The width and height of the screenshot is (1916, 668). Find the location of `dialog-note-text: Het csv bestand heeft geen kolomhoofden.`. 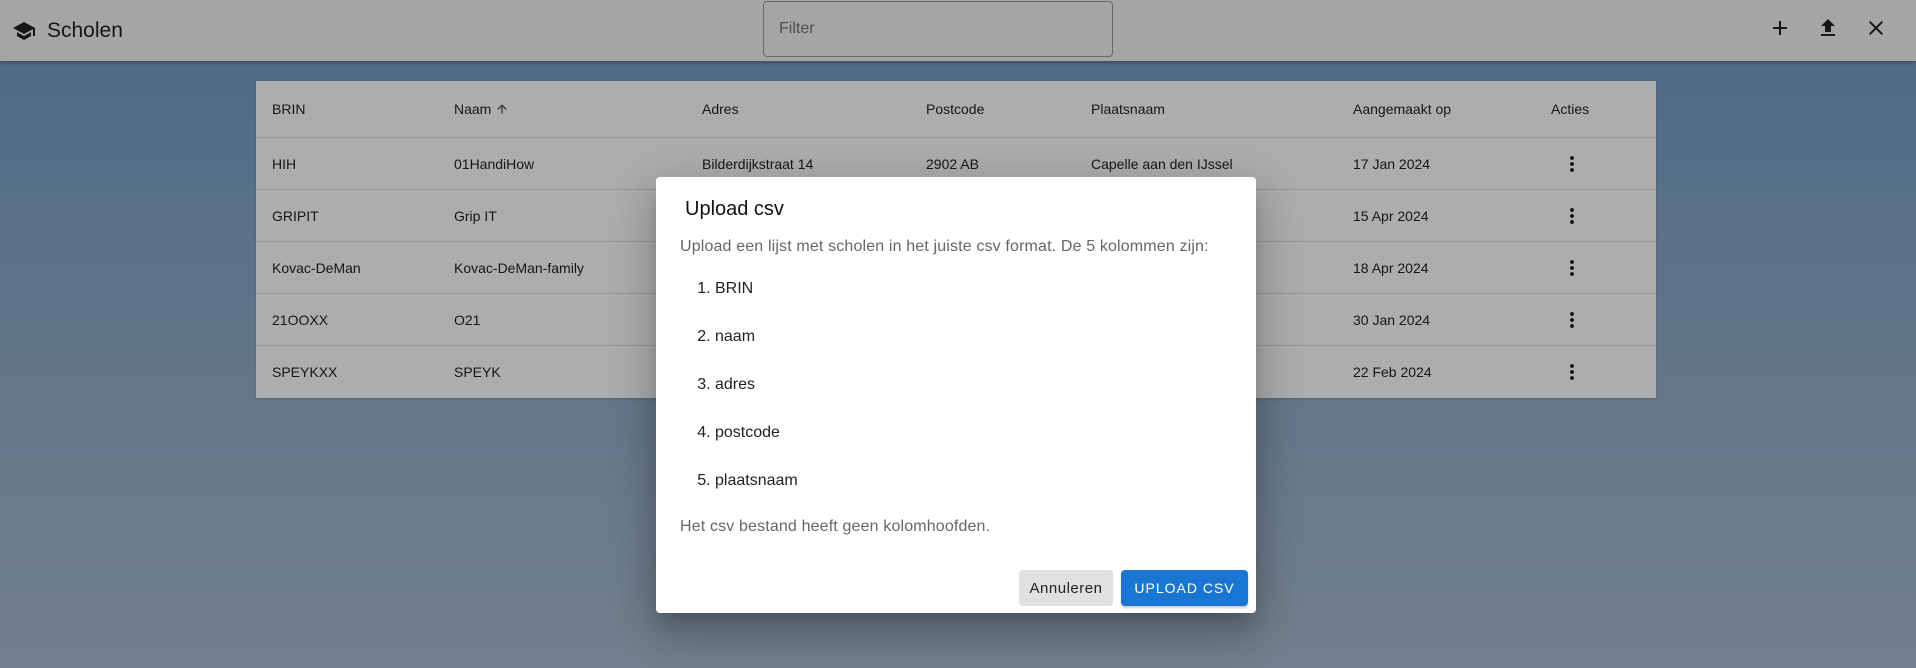

dialog-note-text: Het csv bestand heeft geen kolomhoofden. is located at coordinates (835, 526).